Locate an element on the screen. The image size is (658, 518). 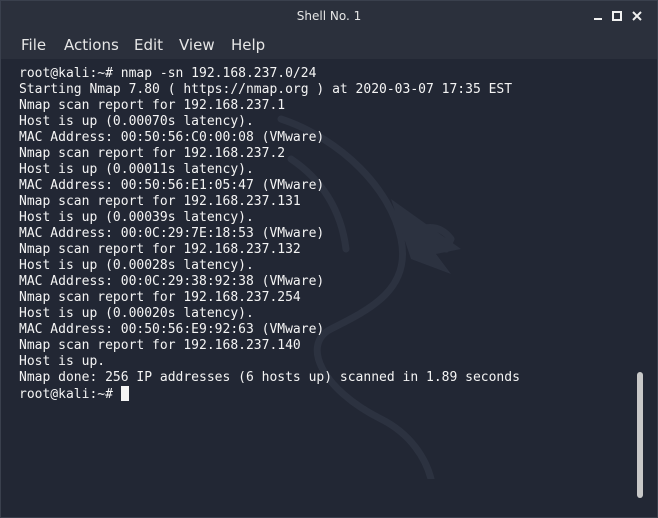
minimize-button is located at coordinates (598, 16).